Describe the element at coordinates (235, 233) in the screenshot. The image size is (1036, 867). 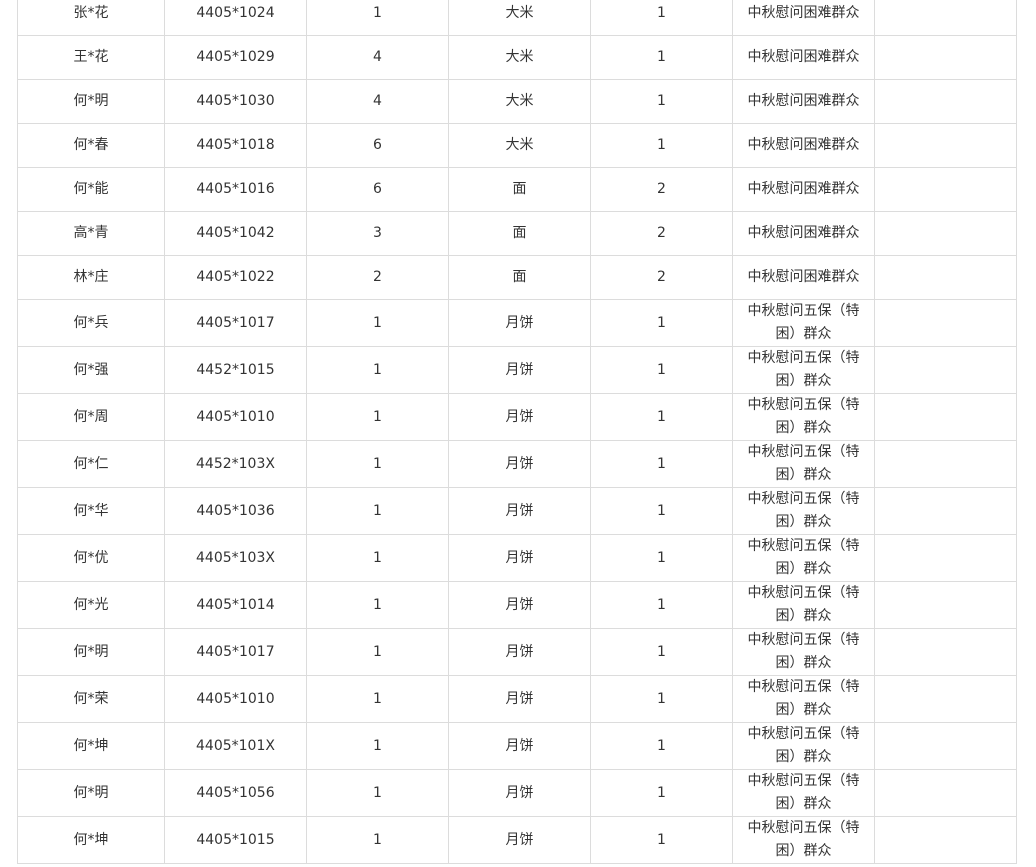
I see `cell-id-number: 4405*1042` at that location.